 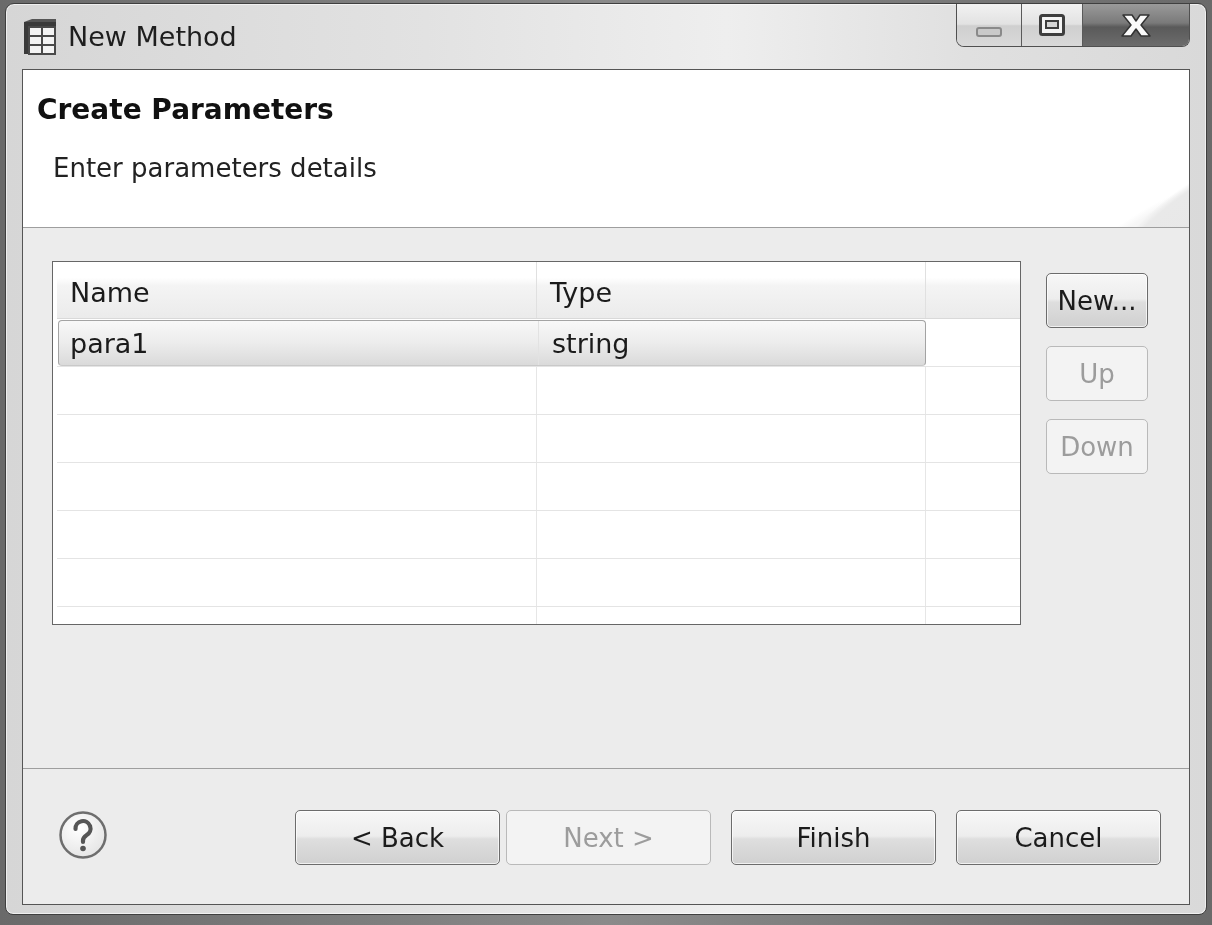 What do you see at coordinates (110, 292) in the screenshot?
I see `column-header: Name` at bounding box center [110, 292].